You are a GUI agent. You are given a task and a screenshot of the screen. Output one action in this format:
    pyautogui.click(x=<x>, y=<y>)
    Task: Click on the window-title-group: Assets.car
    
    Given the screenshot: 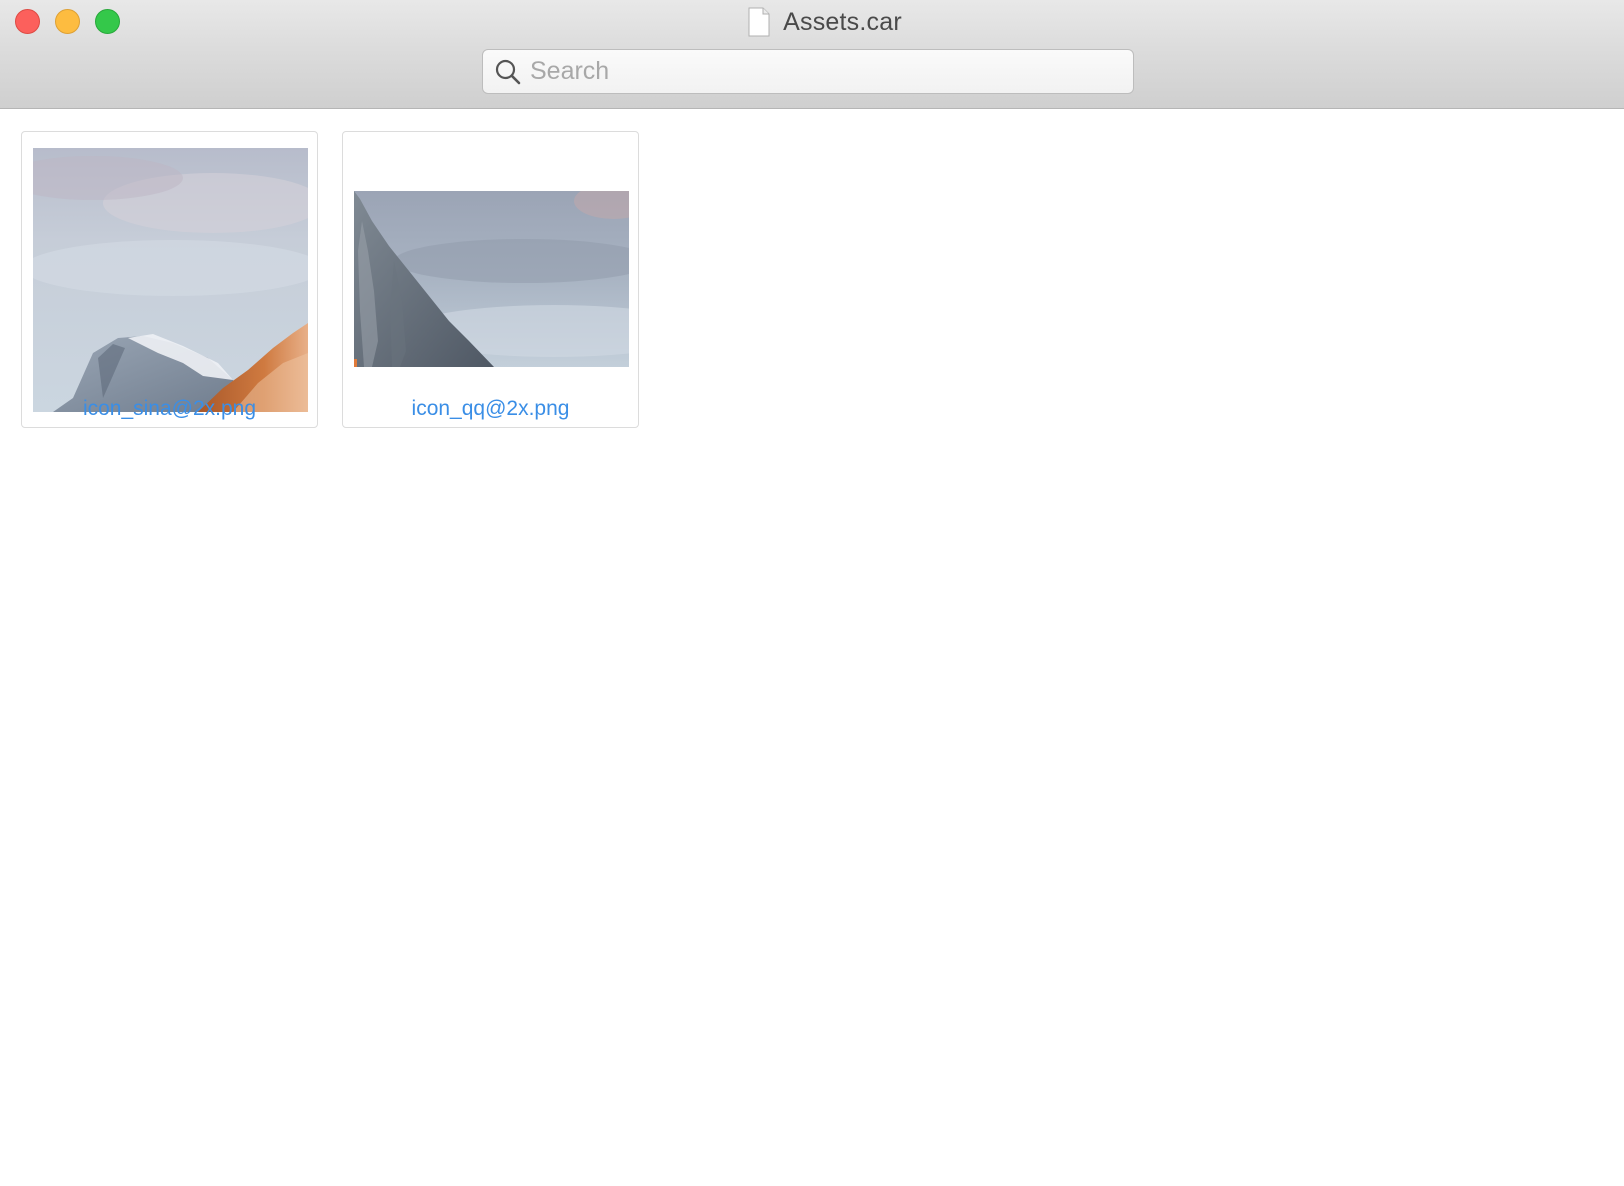 What is the action you would take?
    pyautogui.click(x=812, y=22)
    